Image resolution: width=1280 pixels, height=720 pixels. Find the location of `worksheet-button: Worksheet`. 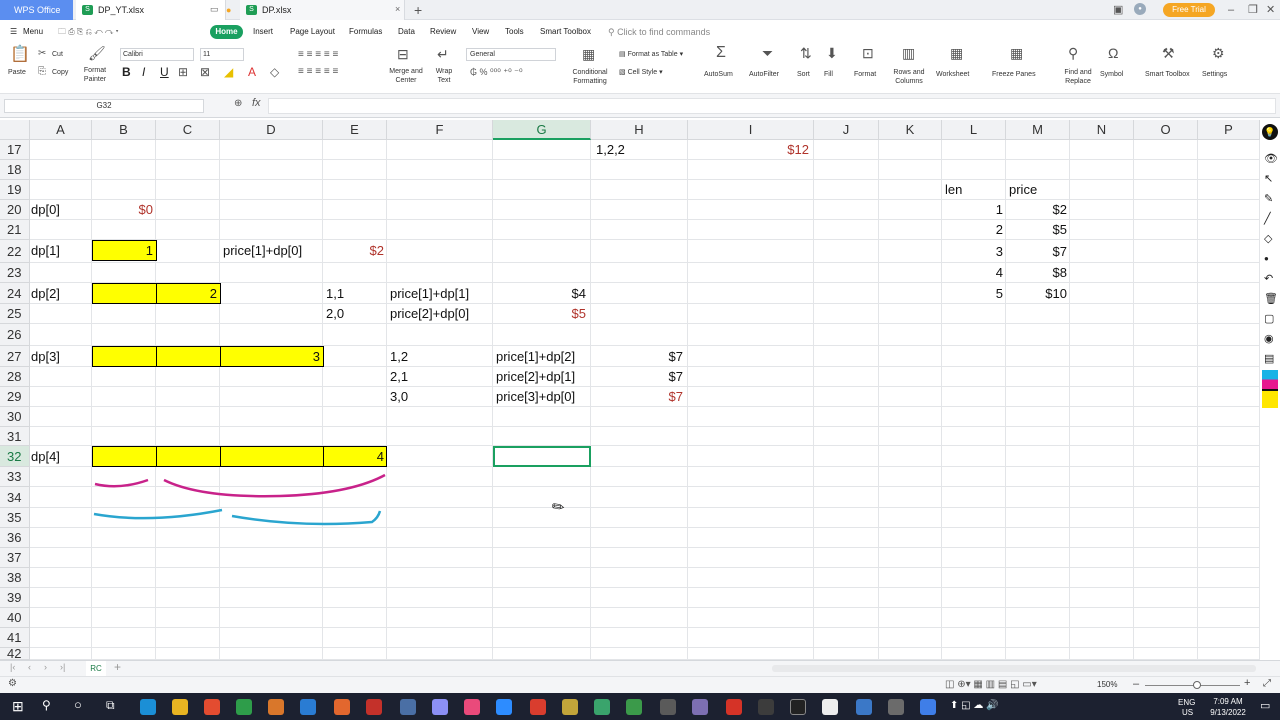

worksheet-button: Worksheet is located at coordinates (952, 74).